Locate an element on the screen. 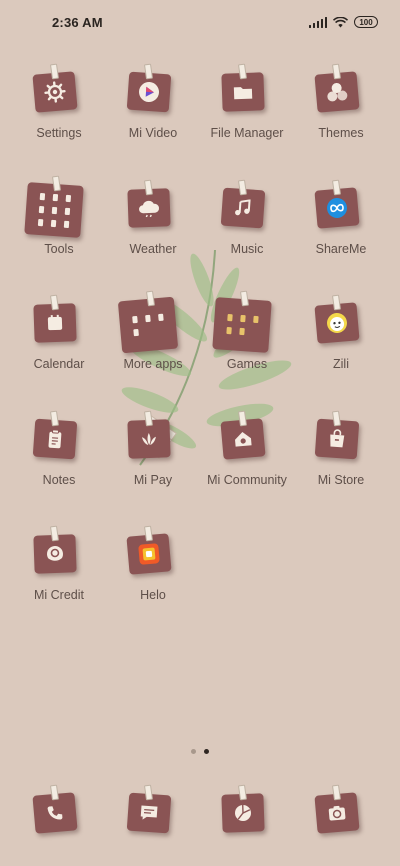 The width and height of the screenshot is (400, 866). app-mi-community: Mi Community is located at coordinates (247, 463).